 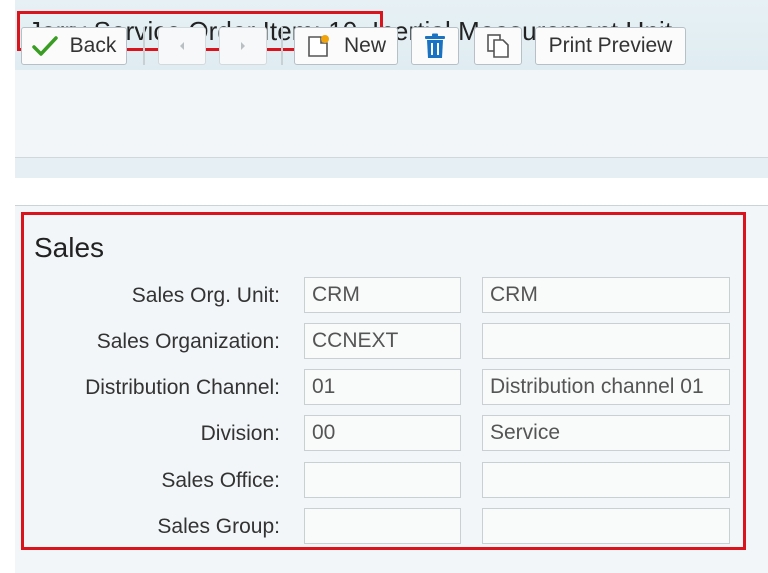 I want to click on copy-icon, so click(x=498, y=46).